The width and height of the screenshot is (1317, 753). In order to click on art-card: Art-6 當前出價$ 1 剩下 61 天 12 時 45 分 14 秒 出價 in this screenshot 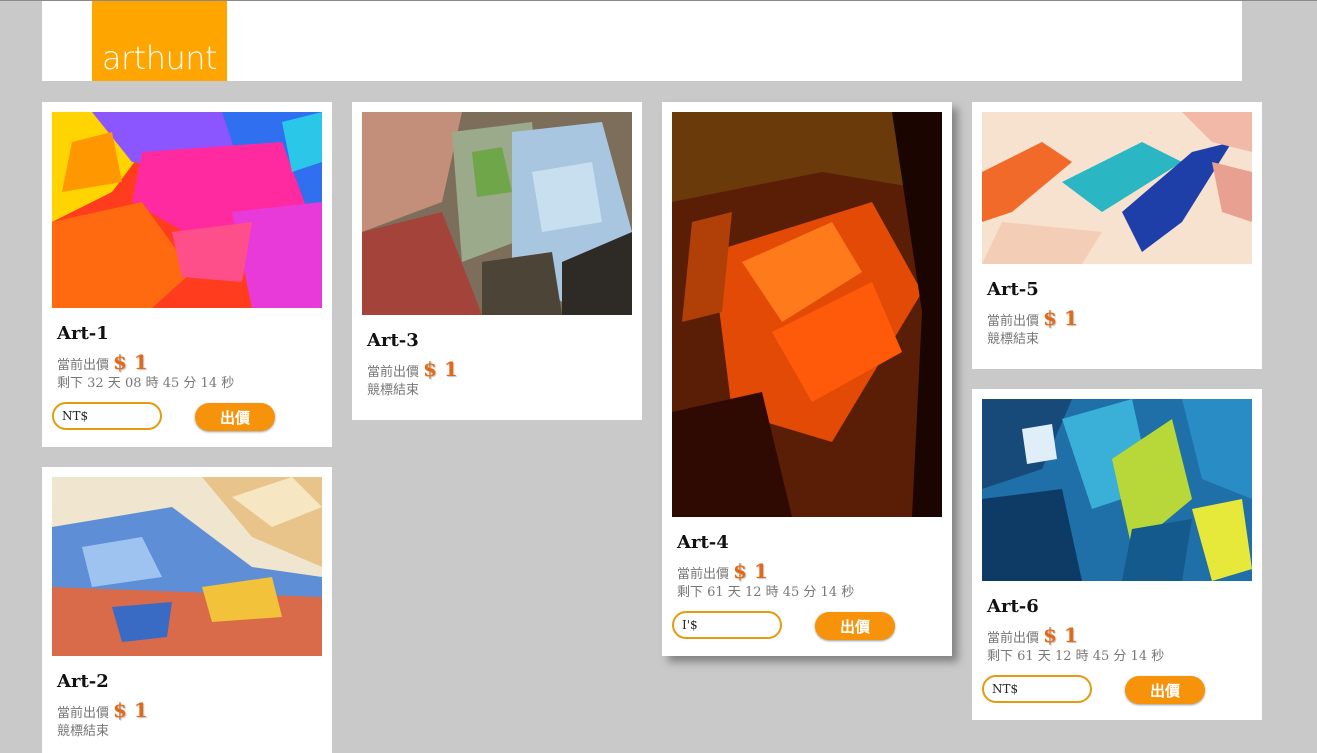, I will do `click(1117, 554)`.